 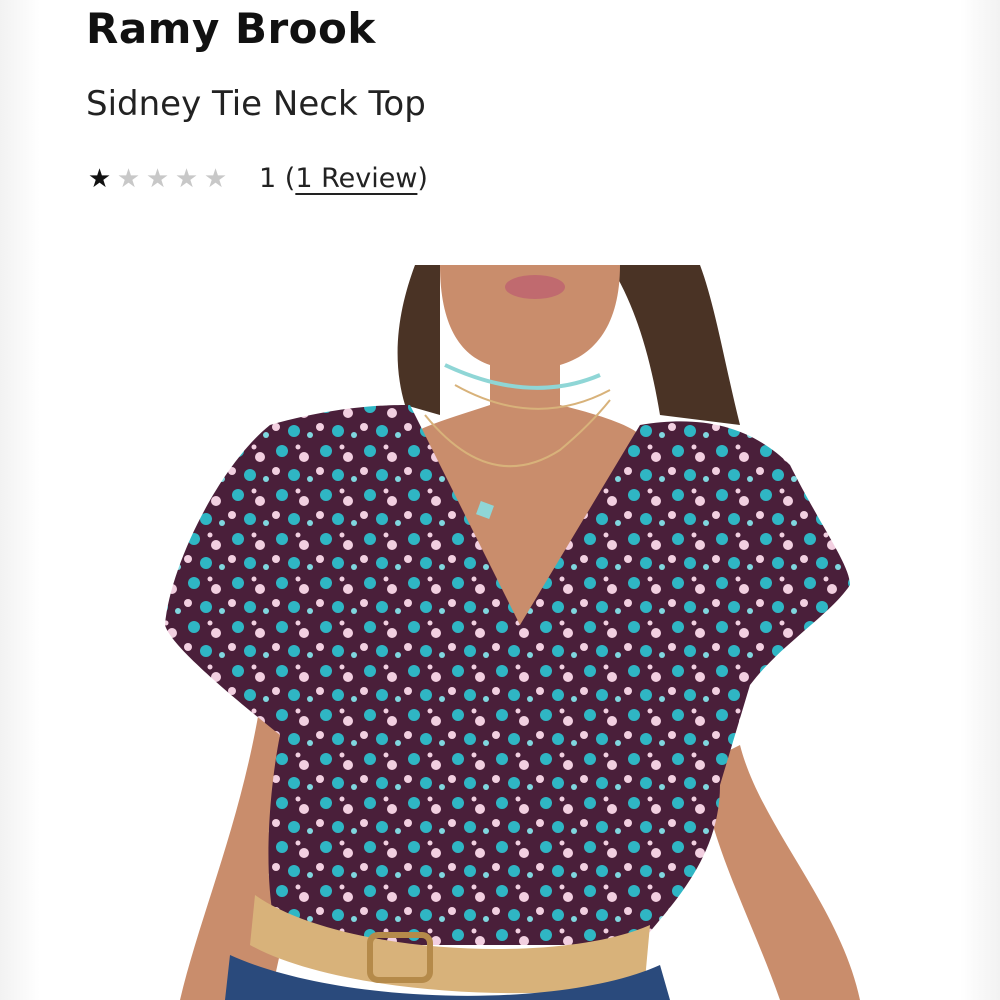 What do you see at coordinates (290, 178) in the screenshot?
I see `rating-paren-open: (` at bounding box center [290, 178].